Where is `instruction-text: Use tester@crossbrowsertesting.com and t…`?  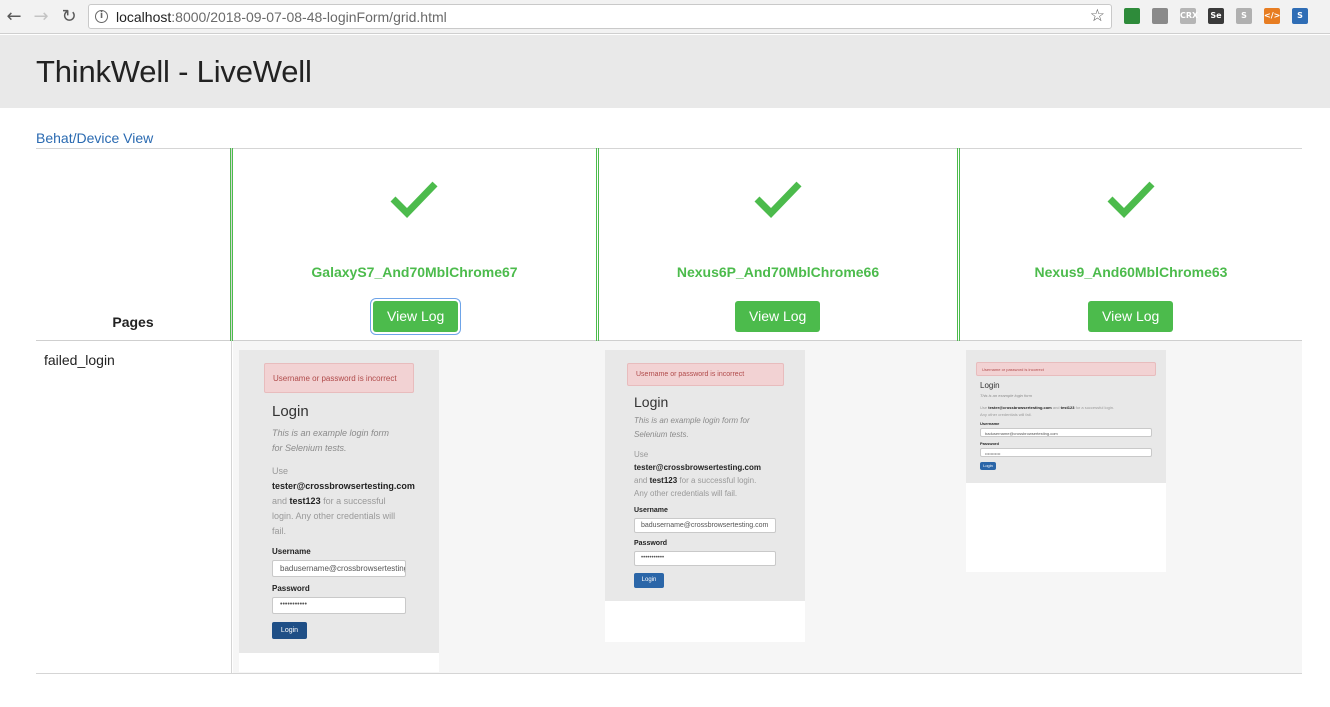 instruction-text: Use tester@crossbrowsertesting.com and t… is located at coordinates (1047, 407).